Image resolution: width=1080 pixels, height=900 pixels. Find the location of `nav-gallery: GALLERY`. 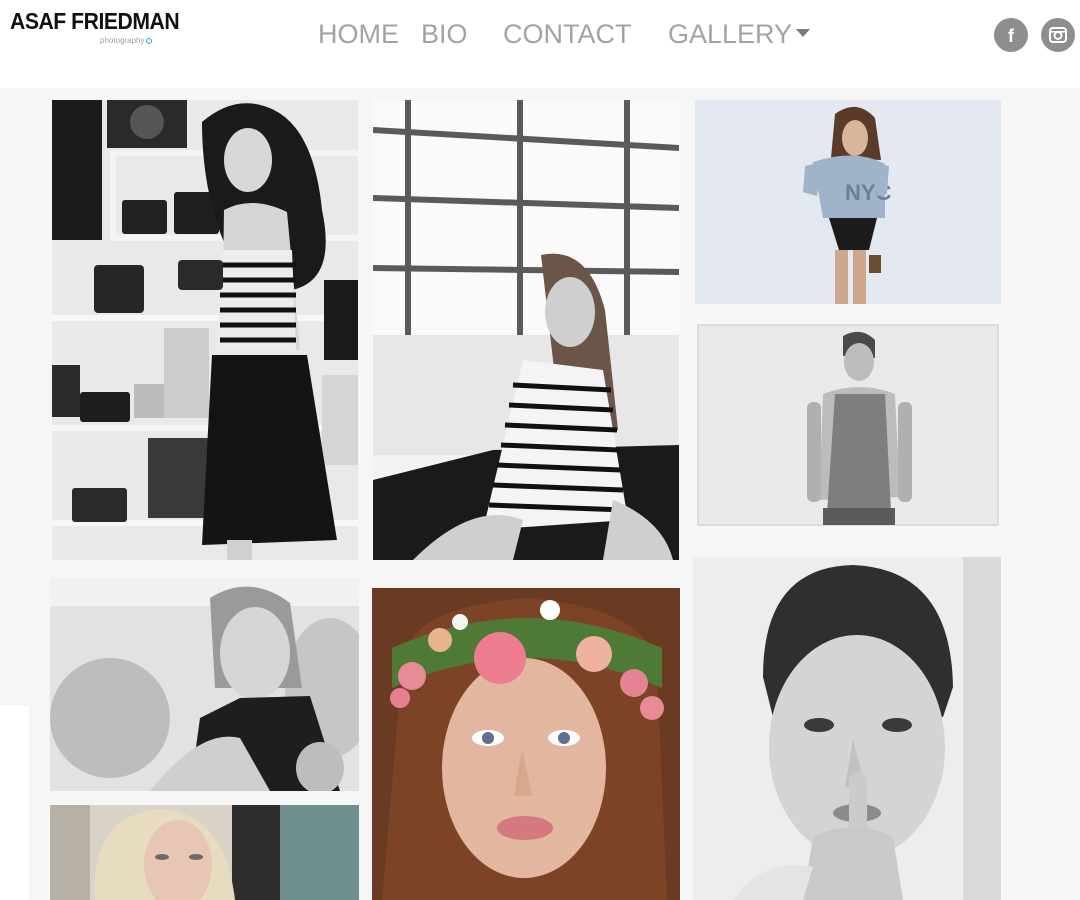

nav-gallery: GALLERY is located at coordinates (739, 34).